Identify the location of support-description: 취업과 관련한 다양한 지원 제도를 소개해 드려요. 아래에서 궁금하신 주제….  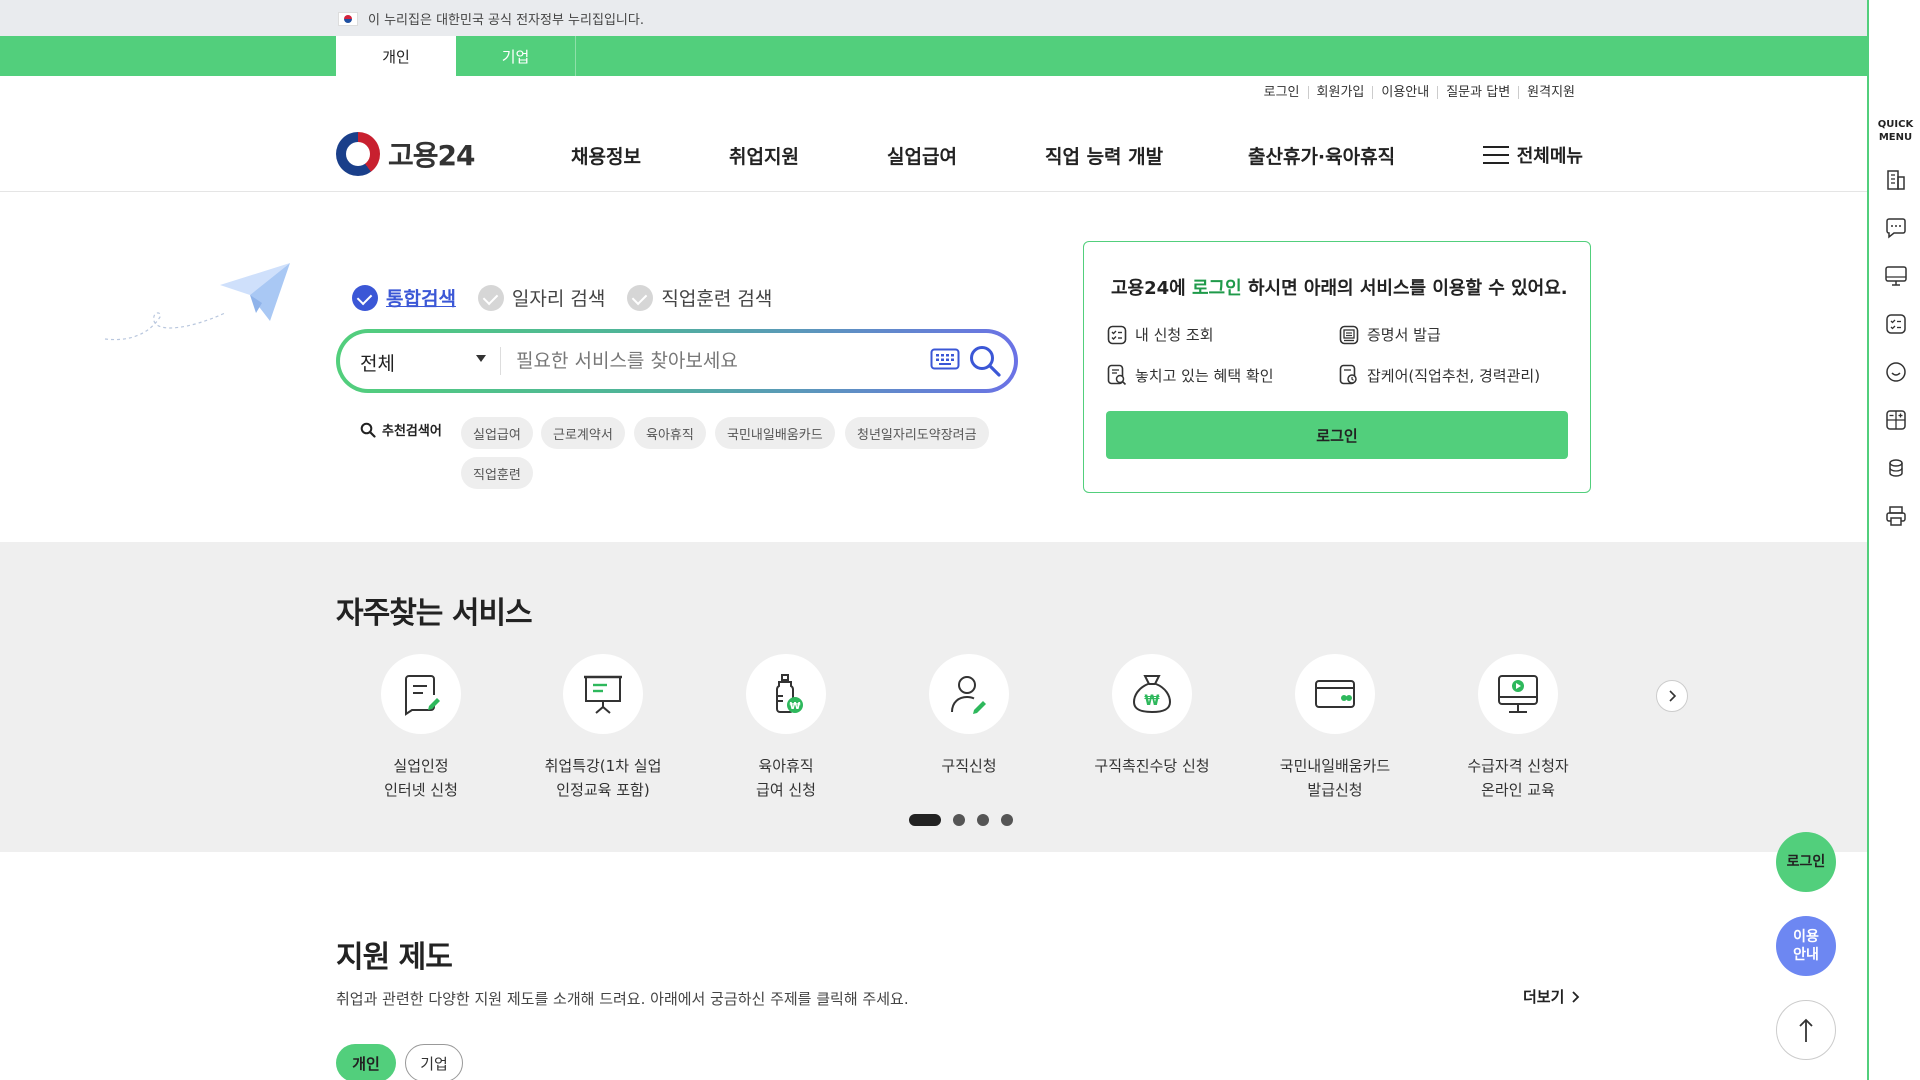
(622, 999).